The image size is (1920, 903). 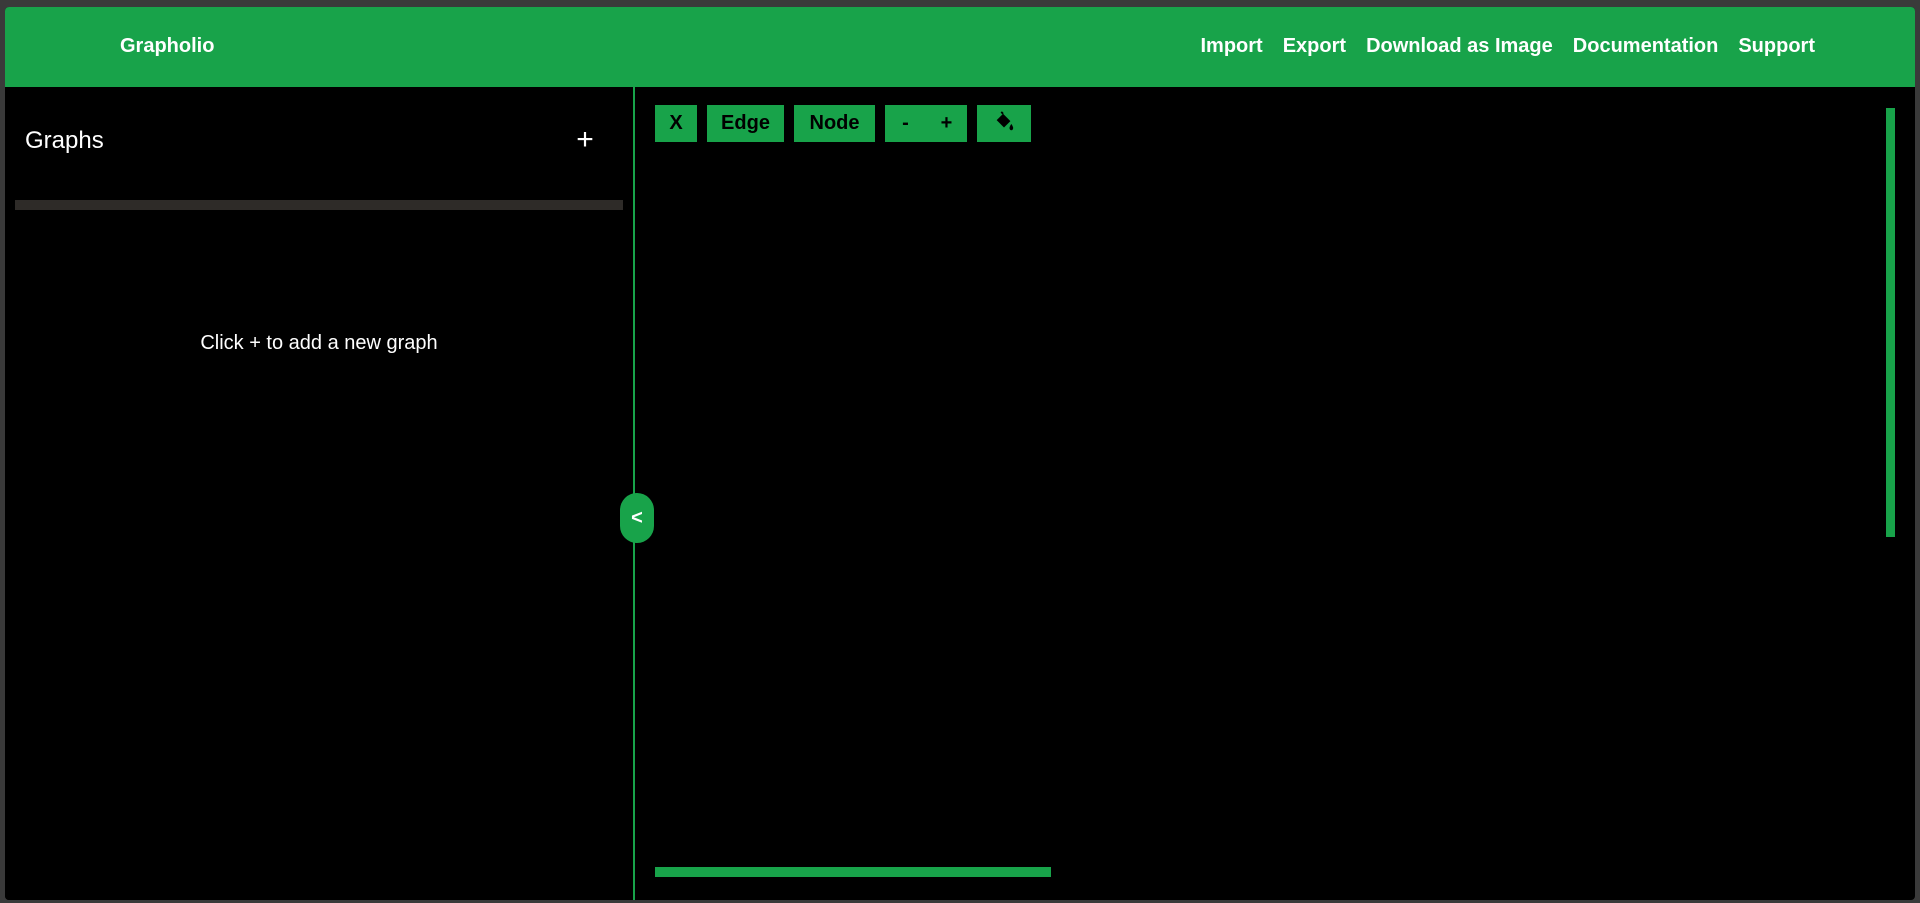 I want to click on zoom-in-button: +, so click(x=946, y=123).